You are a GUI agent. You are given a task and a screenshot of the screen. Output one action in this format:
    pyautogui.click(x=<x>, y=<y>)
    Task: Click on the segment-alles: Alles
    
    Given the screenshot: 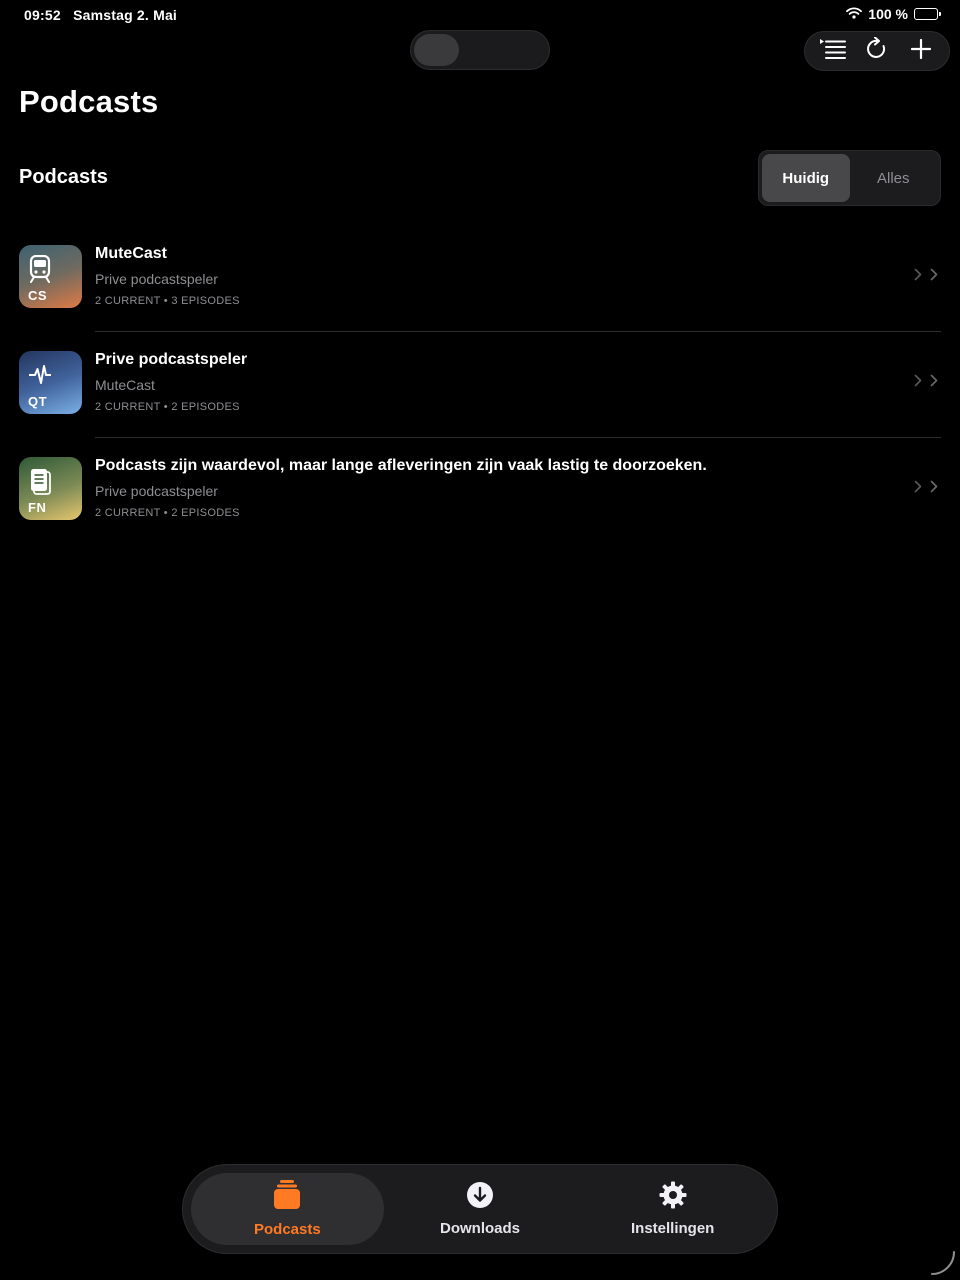 What is the action you would take?
    pyautogui.click(x=894, y=178)
    